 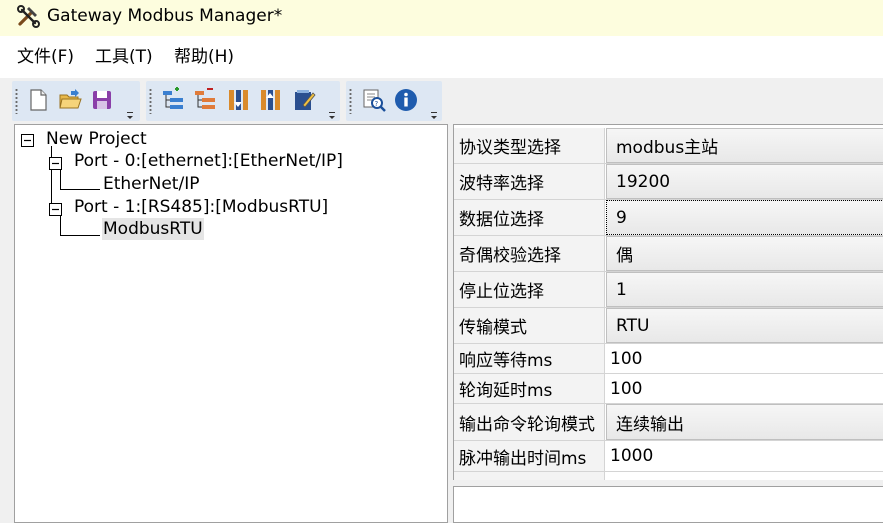 I want to click on menu-file: 文件(F), so click(x=45, y=57).